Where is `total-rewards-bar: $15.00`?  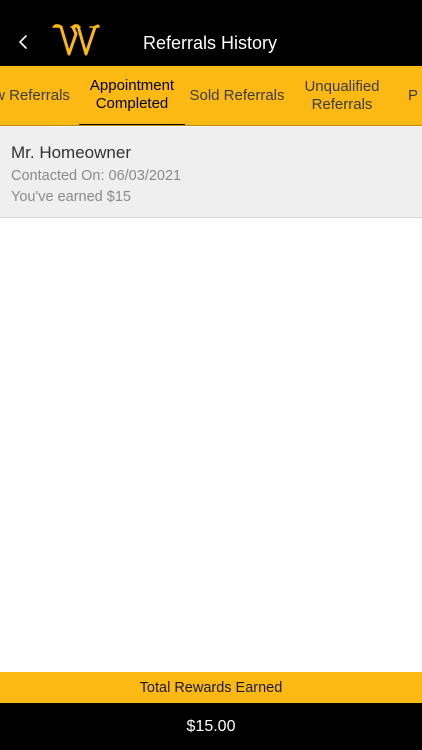 total-rewards-bar: $15.00 is located at coordinates (211, 726).